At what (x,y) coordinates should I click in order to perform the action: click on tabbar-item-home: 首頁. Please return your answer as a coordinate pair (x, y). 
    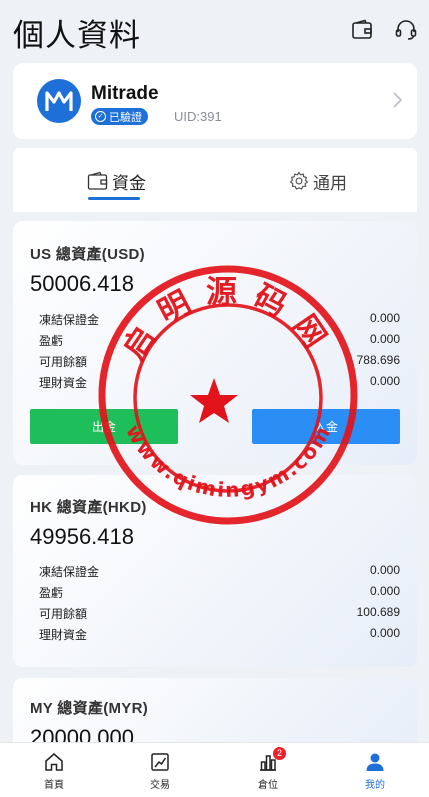
    Looking at the image, I should click on (54, 773).